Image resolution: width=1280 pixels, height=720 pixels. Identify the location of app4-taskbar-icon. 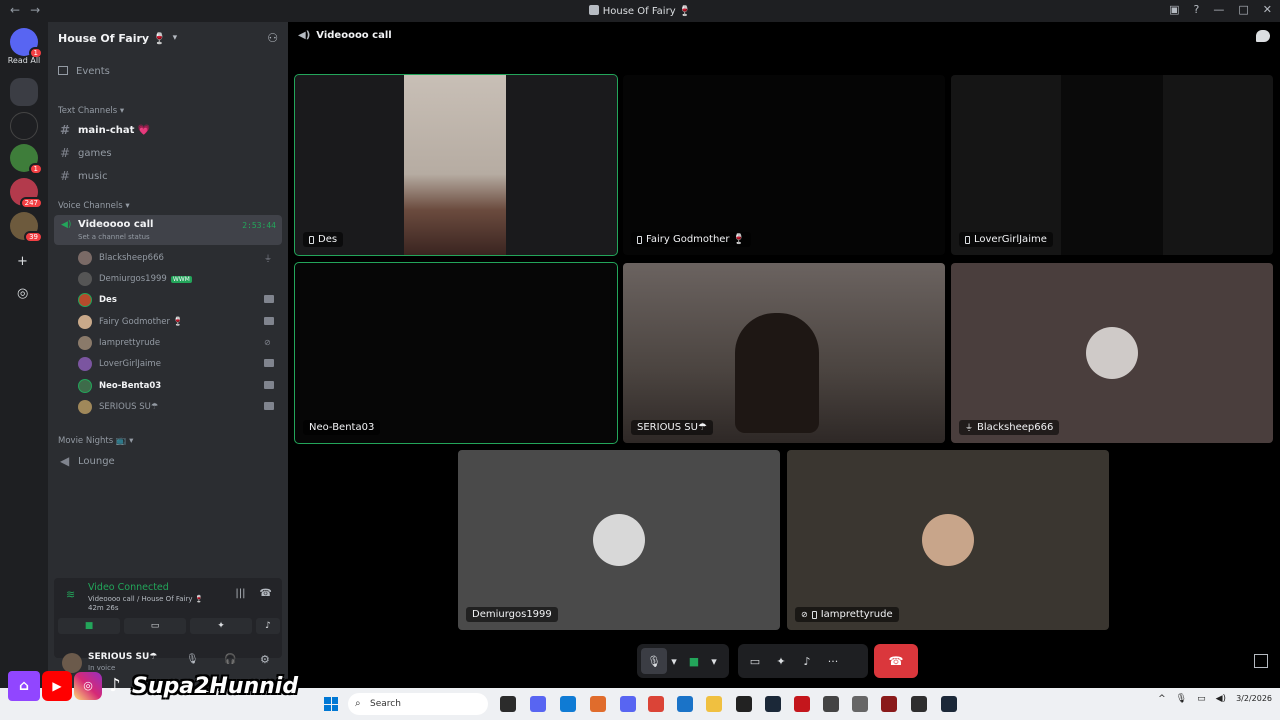
(919, 704).